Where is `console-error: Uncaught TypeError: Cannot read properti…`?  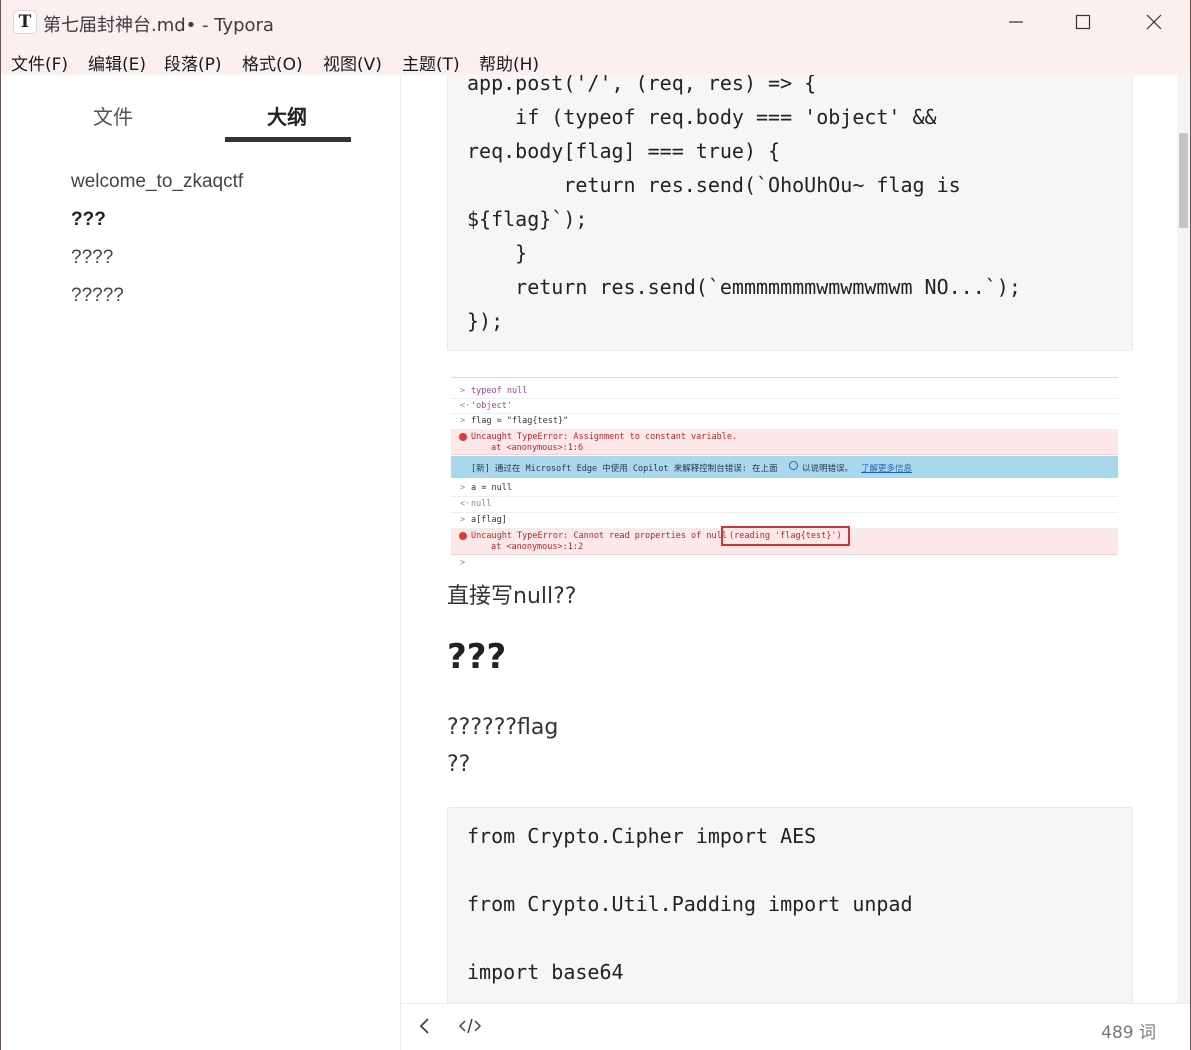
console-error: Uncaught TypeError: Cannot read properti… is located at coordinates (599, 536).